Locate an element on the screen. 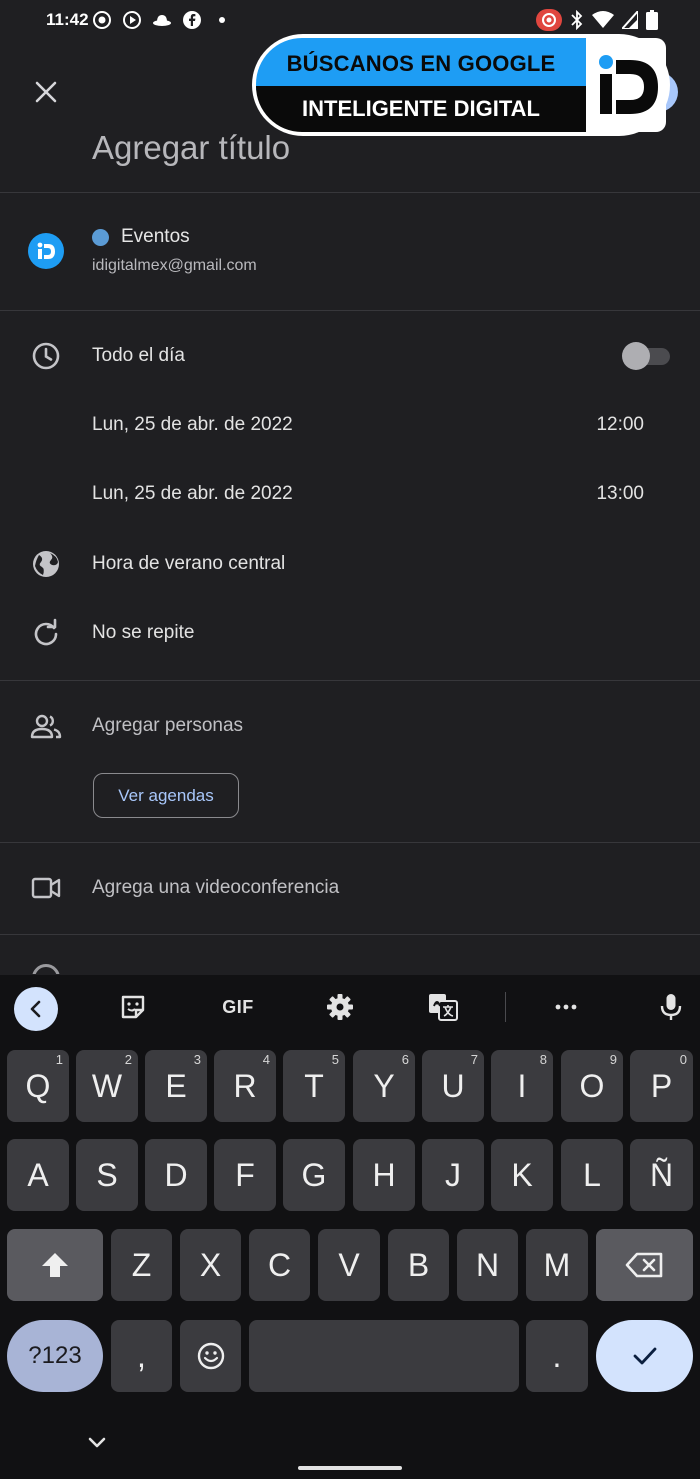 The width and height of the screenshot is (700, 1479). key: O9 is located at coordinates (592, 1086).